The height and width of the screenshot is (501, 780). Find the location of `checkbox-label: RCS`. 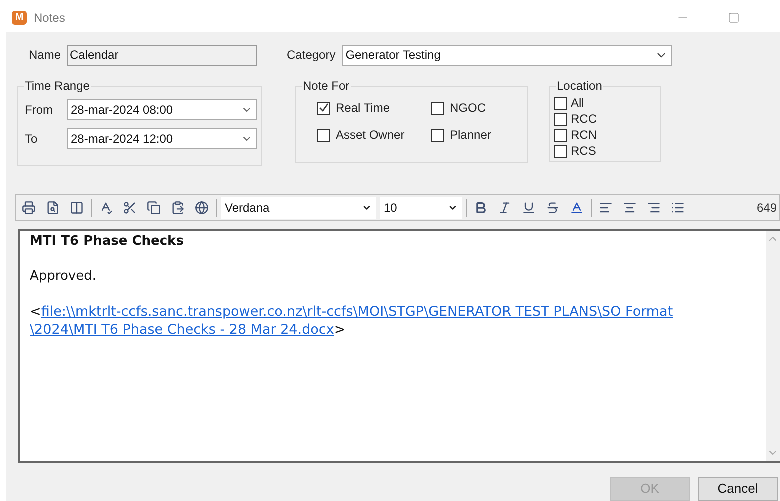

checkbox-label: RCS is located at coordinates (583, 151).